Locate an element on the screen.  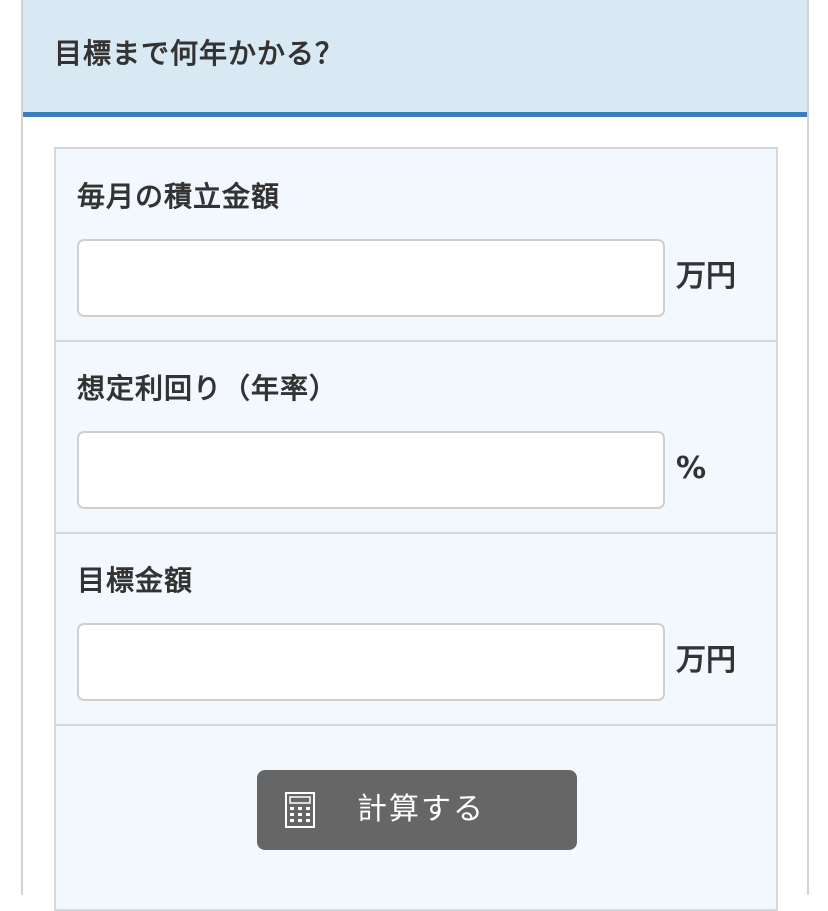
expected-return-label: 想定利回り（年率） is located at coordinates (208, 388).